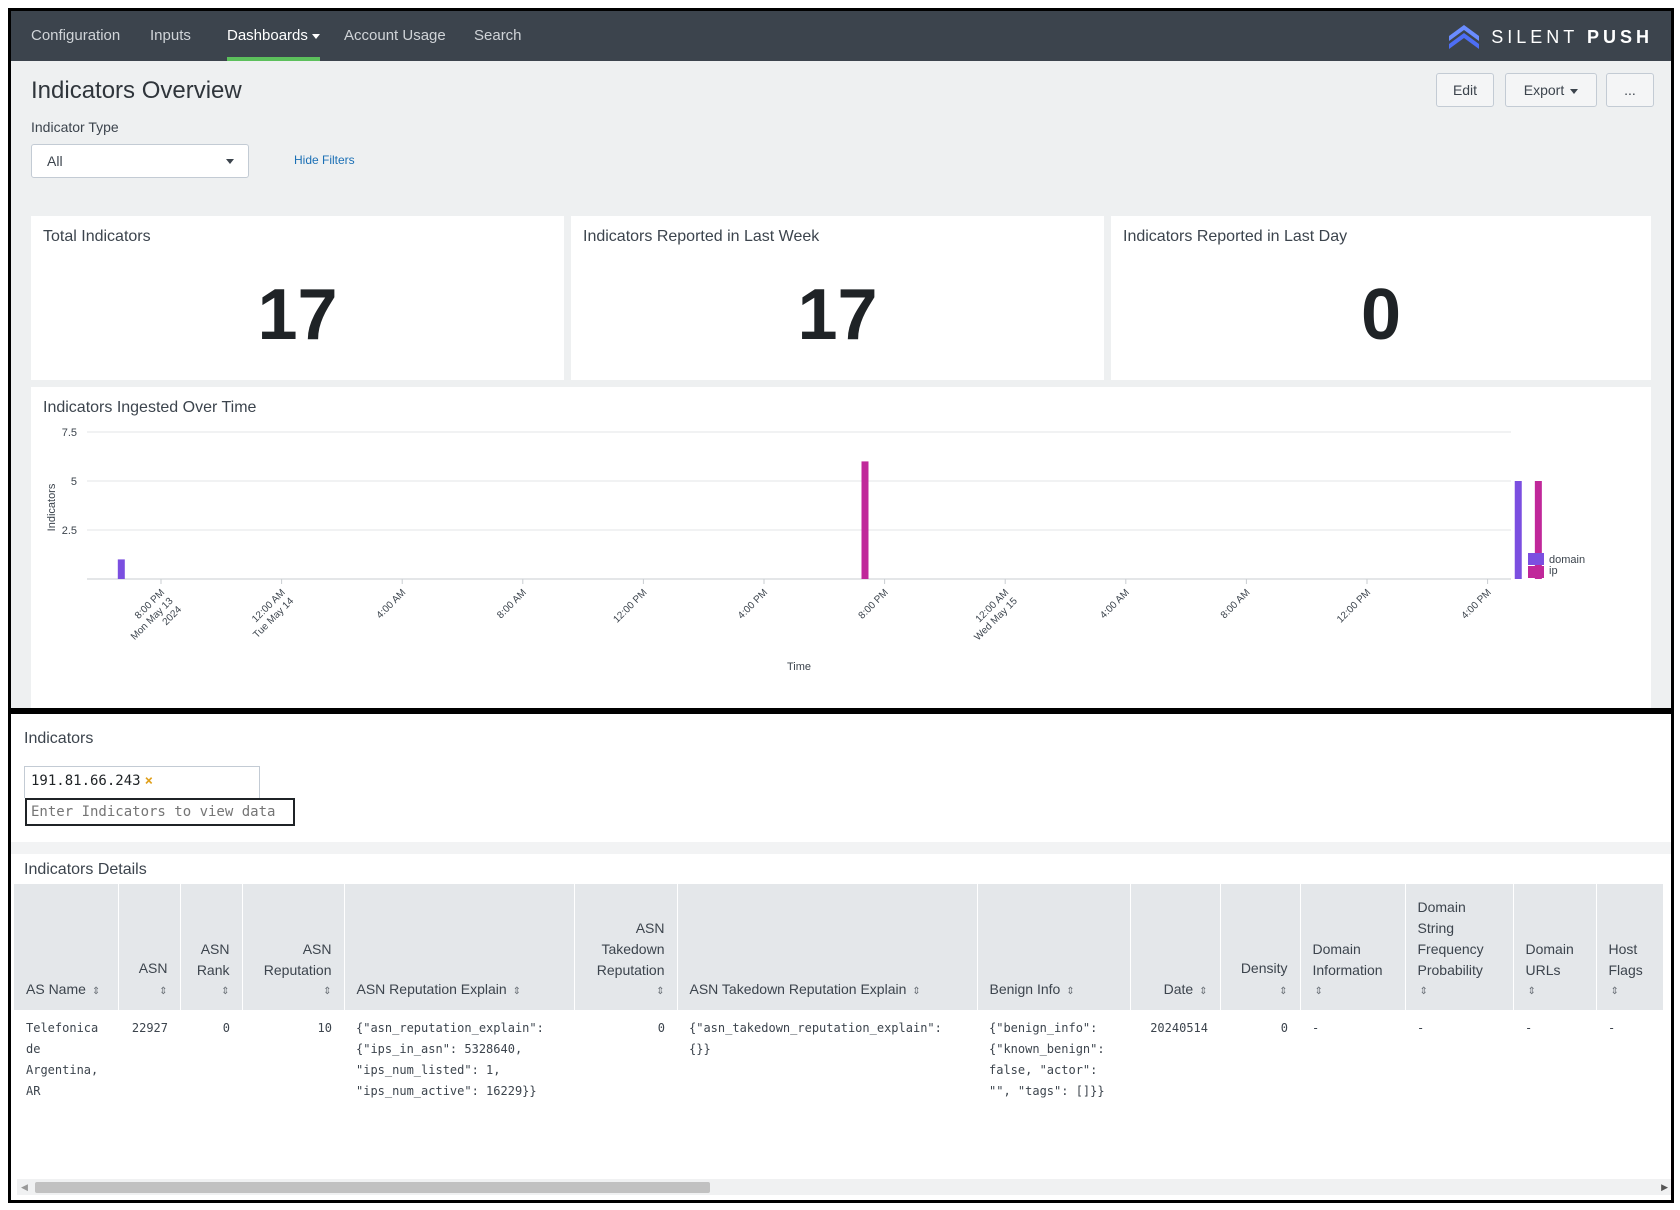 This screenshot has height=1210, width=1680. What do you see at coordinates (273, 36) in the screenshot?
I see `nav-dashboards: Dashboards` at bounding box center [273, 36].